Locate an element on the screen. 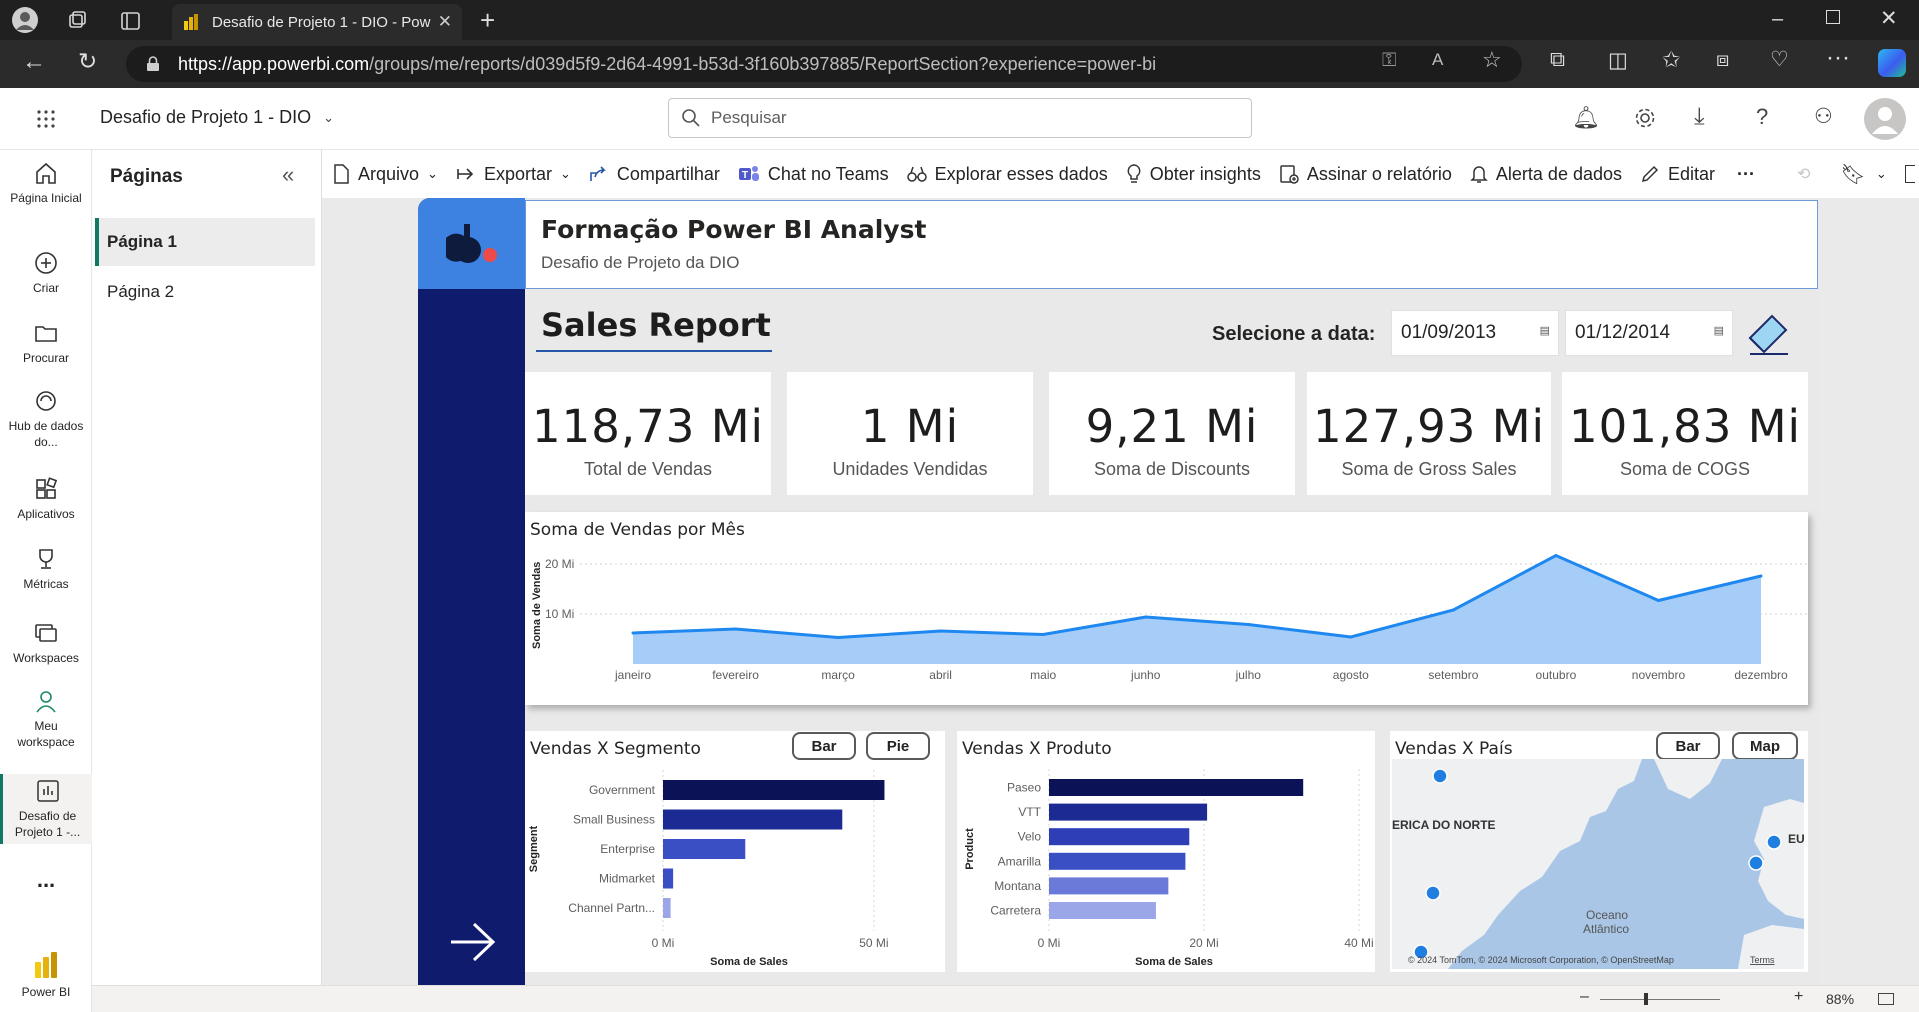 Image resolution: width=1919 pixels, height=1012 pixels. search-box: Pesquisar is located at coordinates (960, 118).